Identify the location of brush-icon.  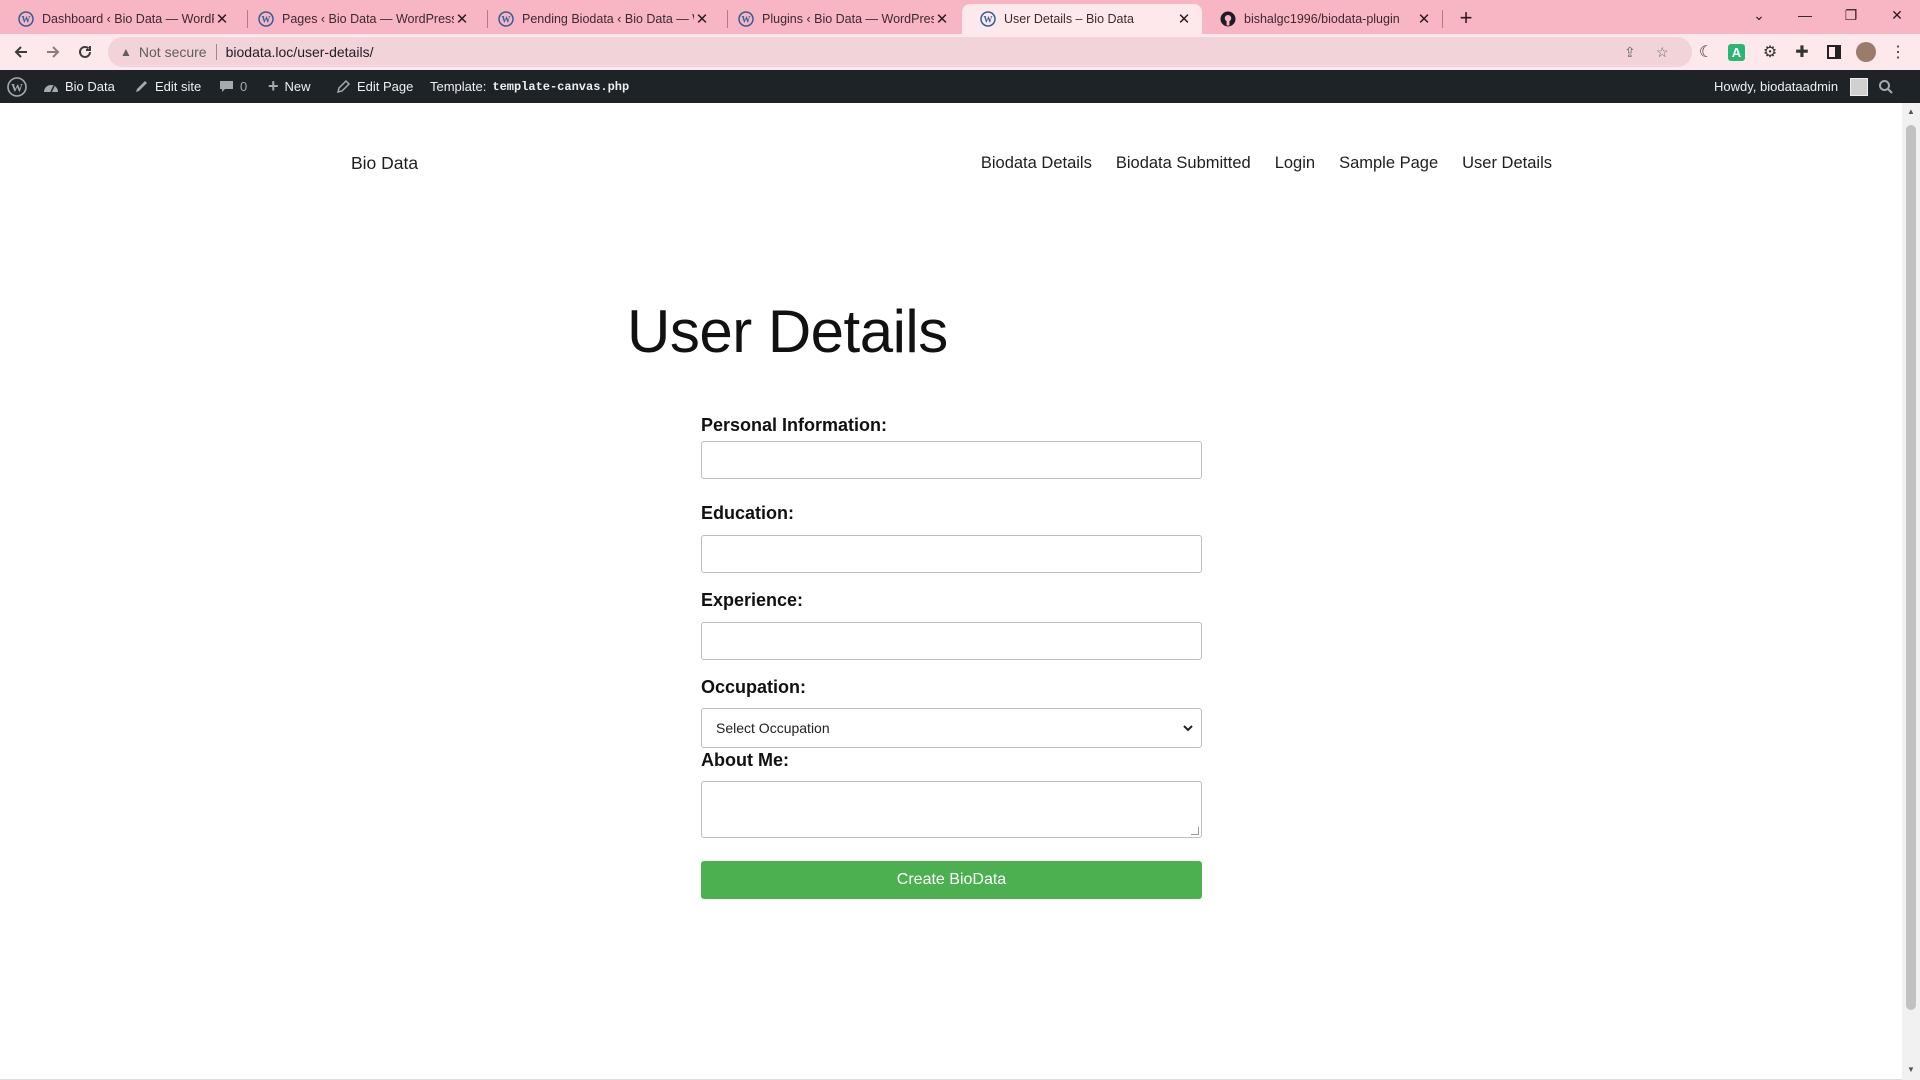
(141, 87).